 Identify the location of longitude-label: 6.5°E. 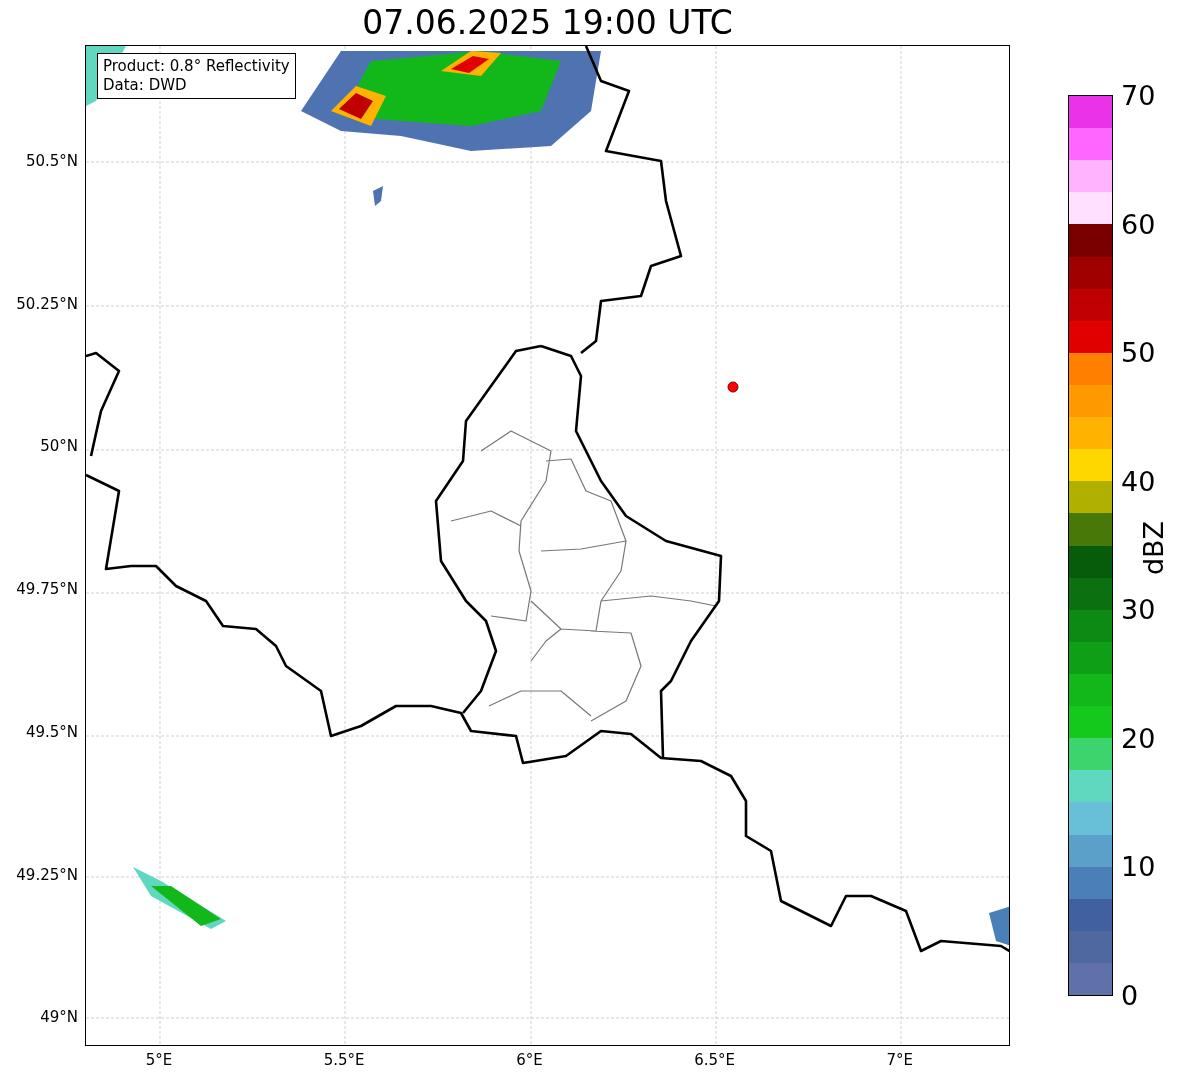
(714, 1060).